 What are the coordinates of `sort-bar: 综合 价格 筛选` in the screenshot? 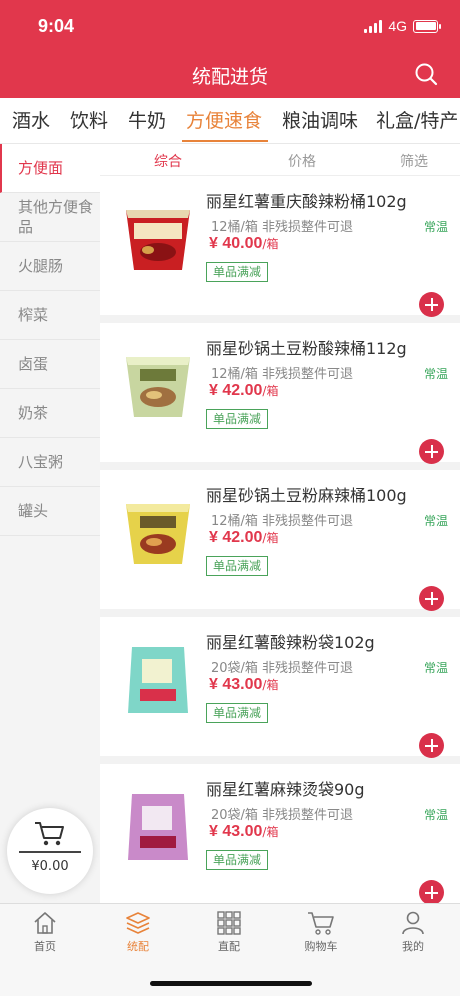 It's located at (280, 160).